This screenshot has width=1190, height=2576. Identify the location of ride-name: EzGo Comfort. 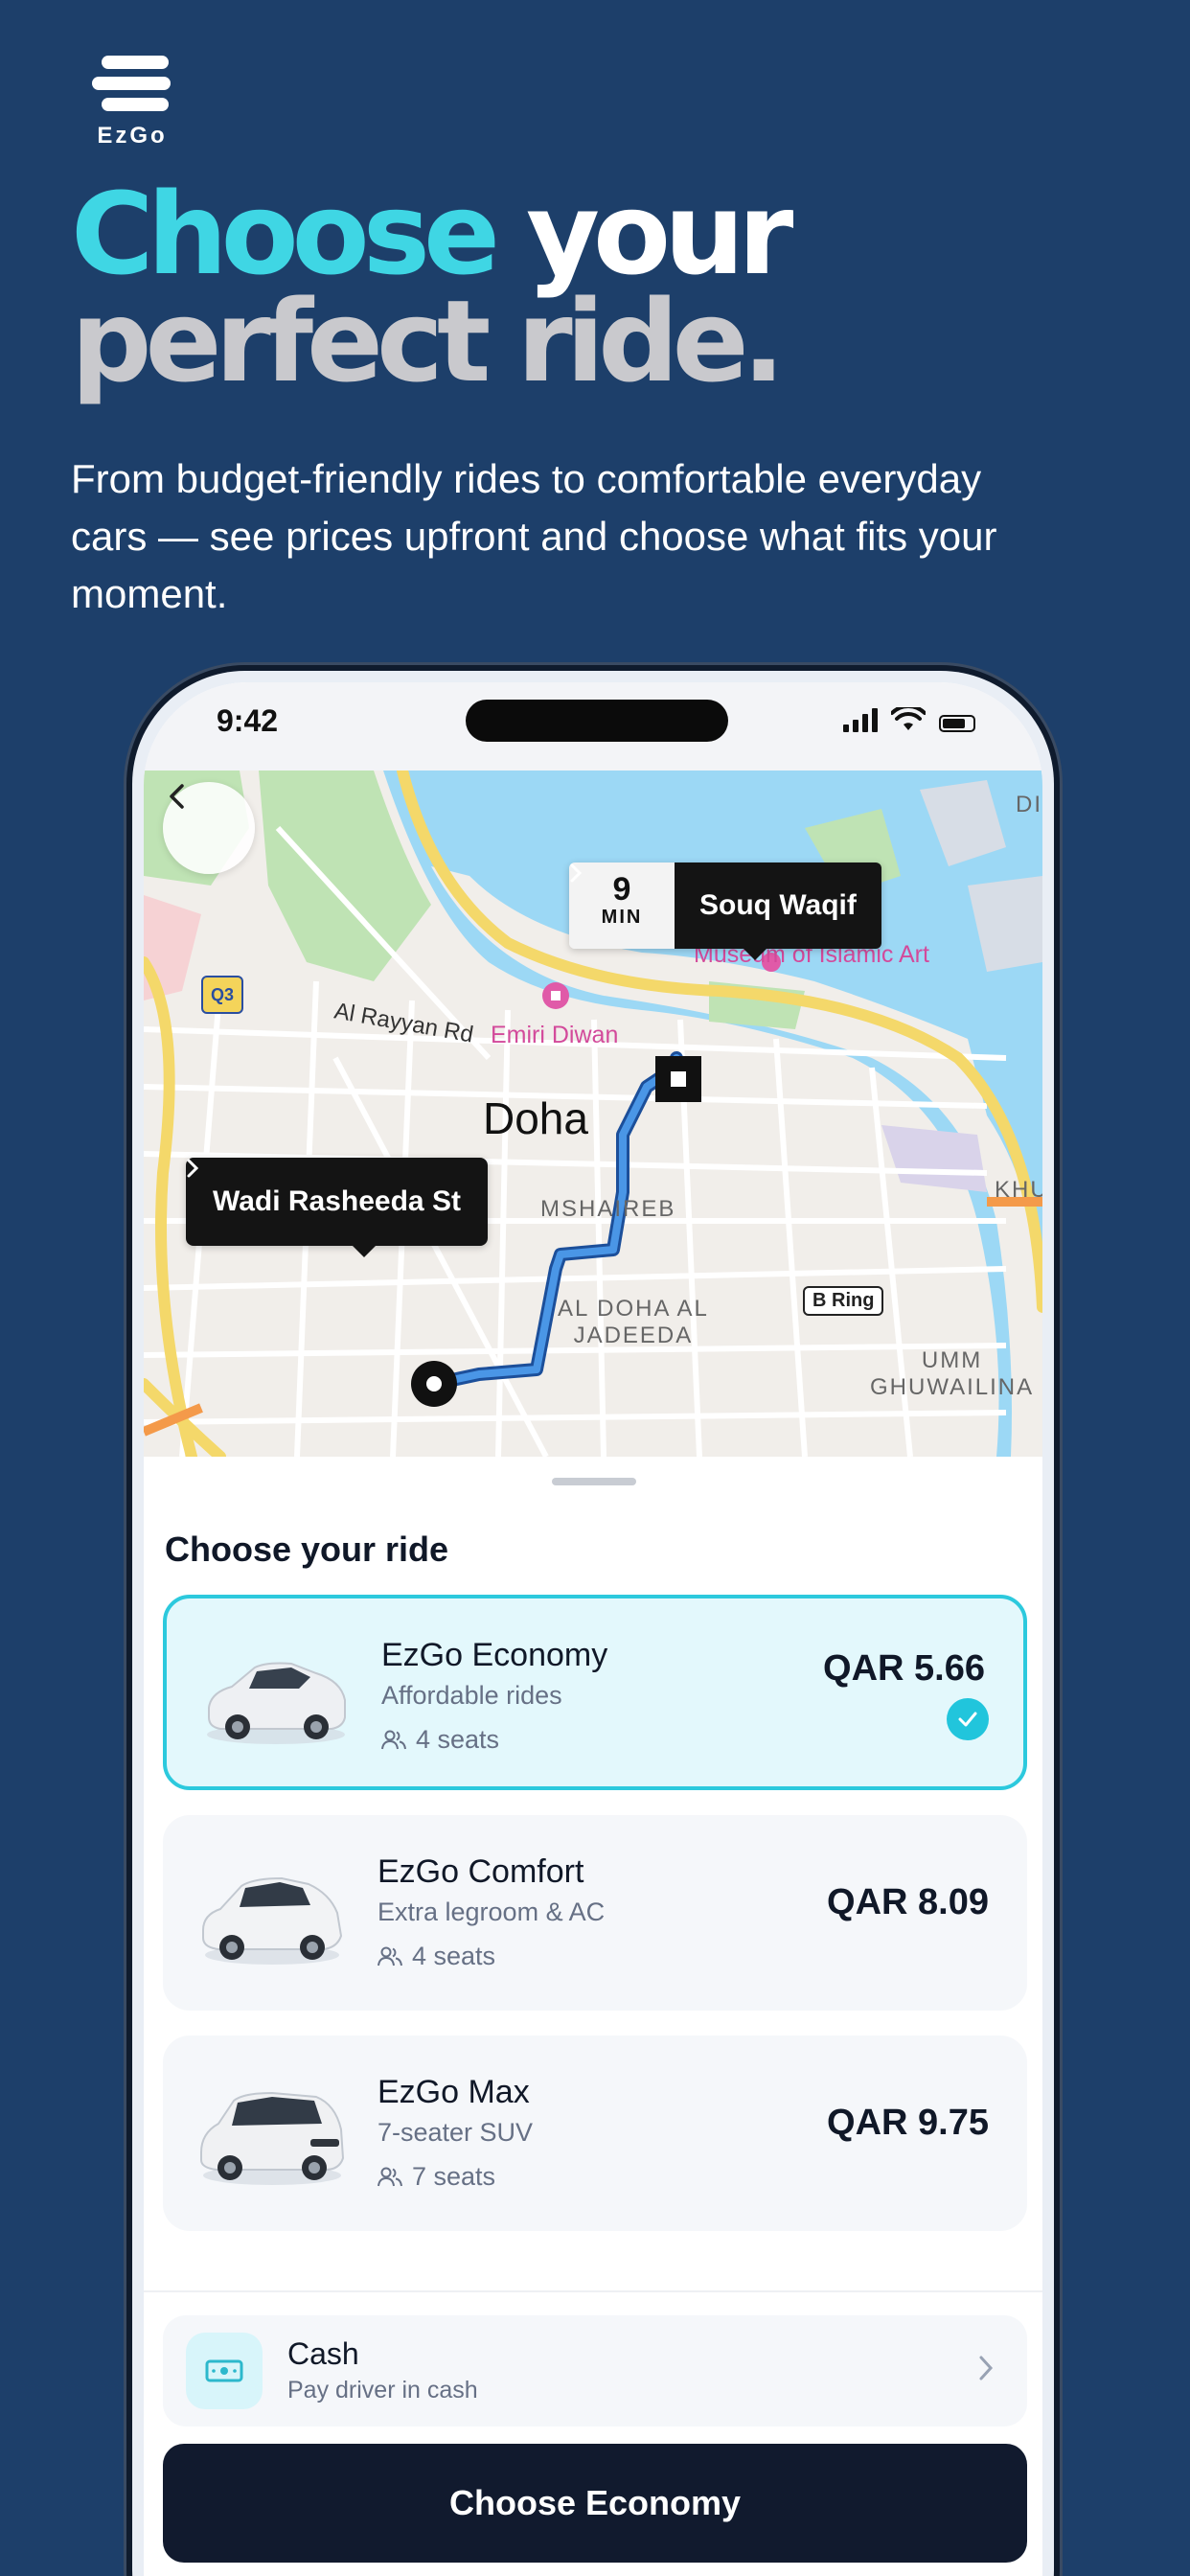
(481, 1871).